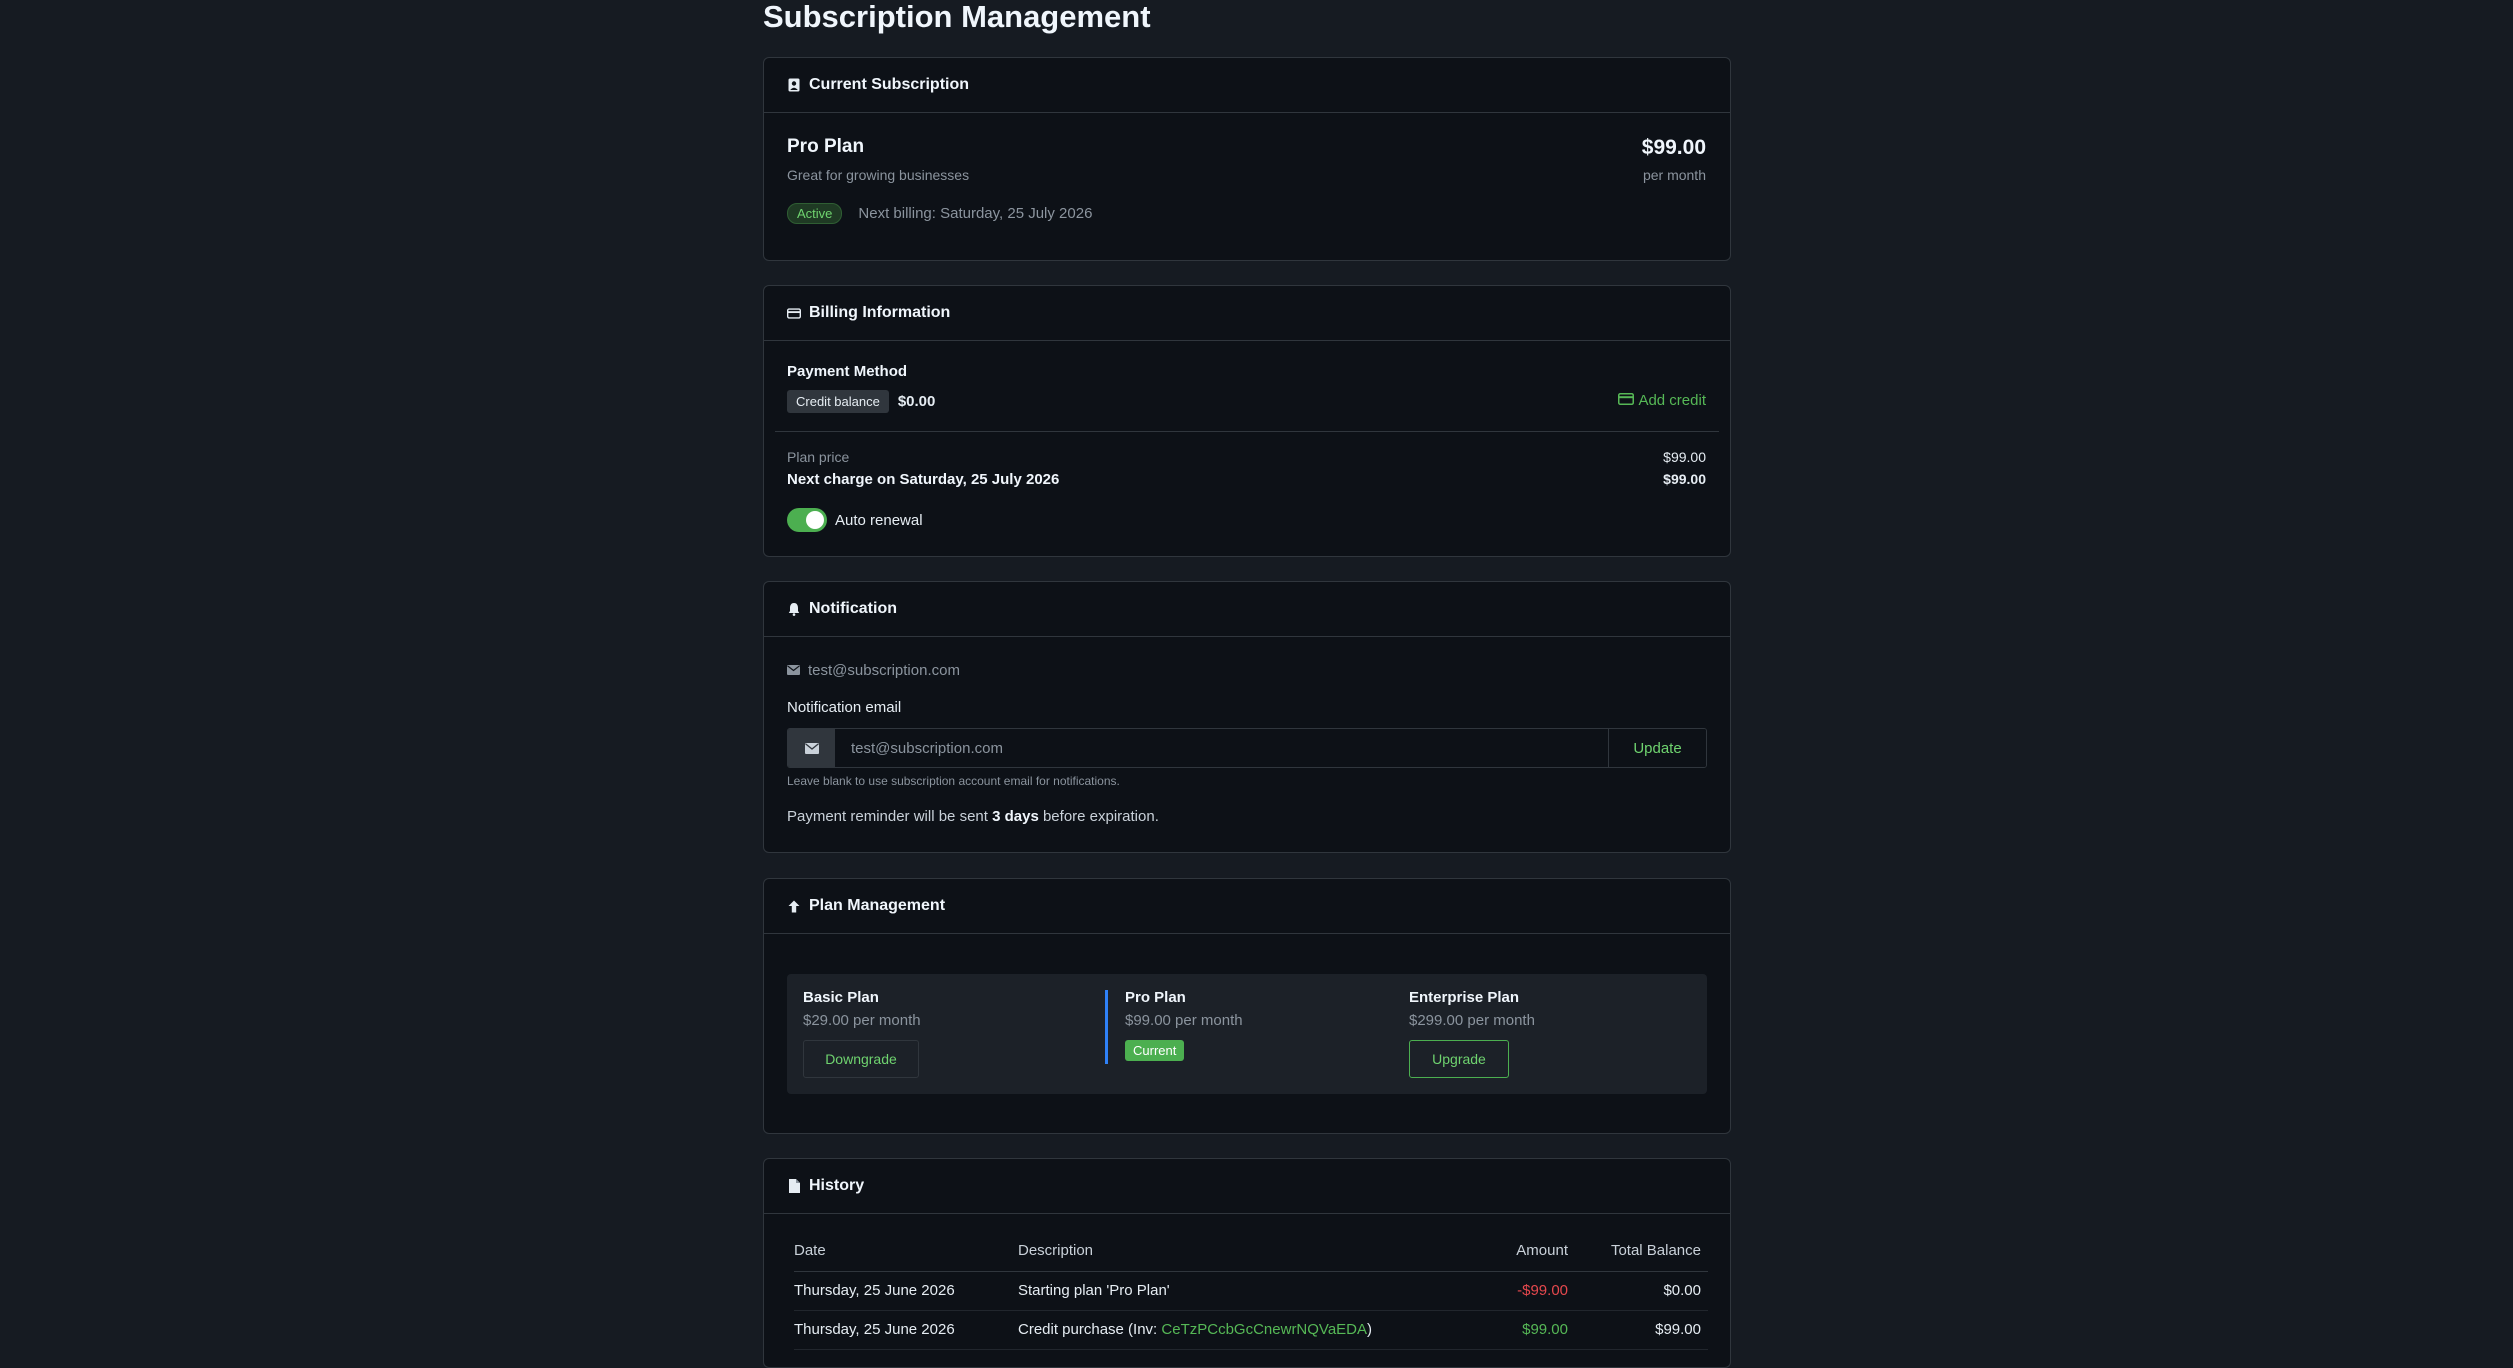  What do you see at coordinates (1638, 1251) in the screenshot?
I see `column-total-balance: Total Balance` at bounding box center [1638, 1251].